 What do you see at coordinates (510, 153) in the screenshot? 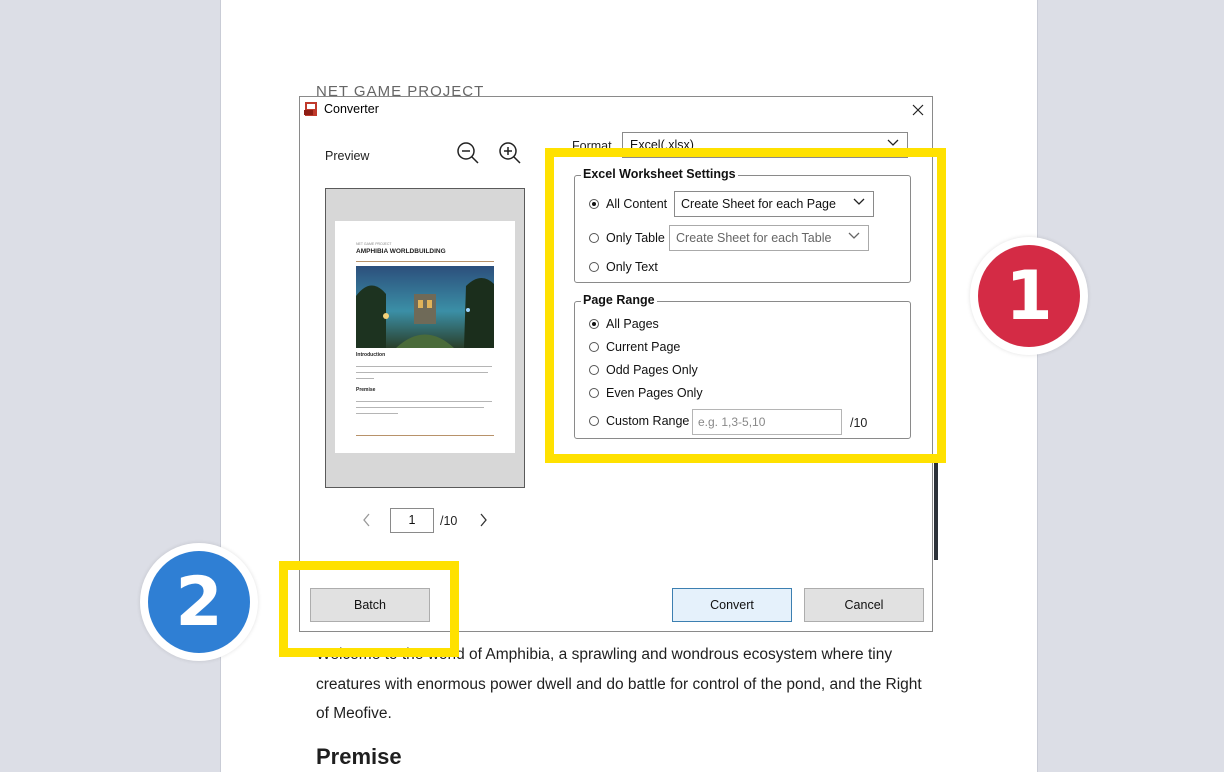
I see `zoom-in-icon` at bounding box center [510, 153].